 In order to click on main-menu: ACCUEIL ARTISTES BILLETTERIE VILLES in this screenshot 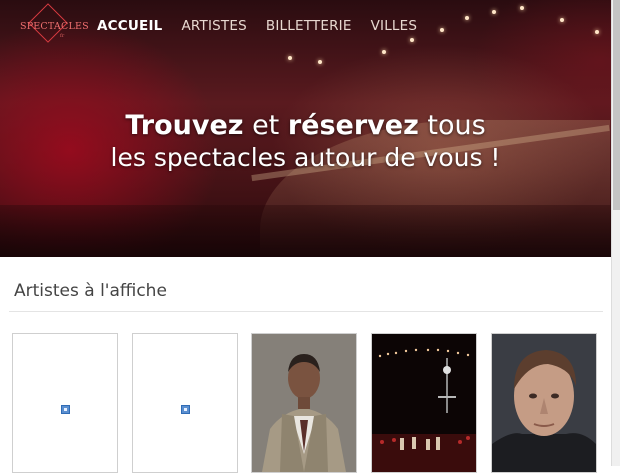, I will do `click(257, 26)`.